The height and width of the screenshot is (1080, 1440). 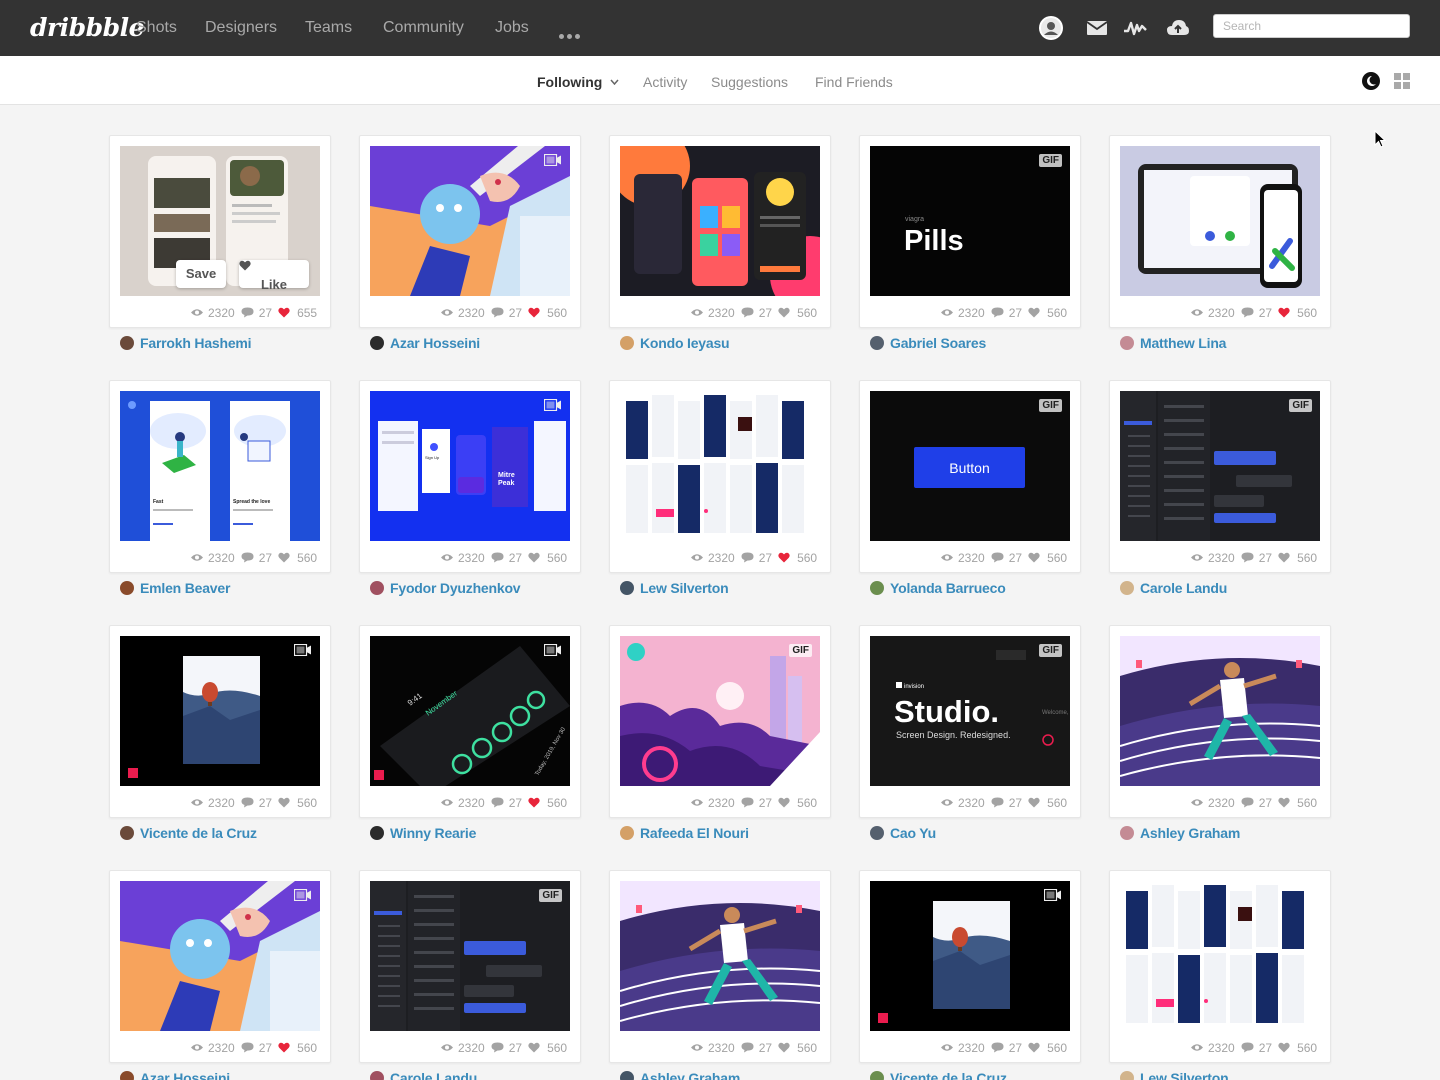 I want to click on shot-thumbnail: Fast Spread the love, so click(x=220, y=466).